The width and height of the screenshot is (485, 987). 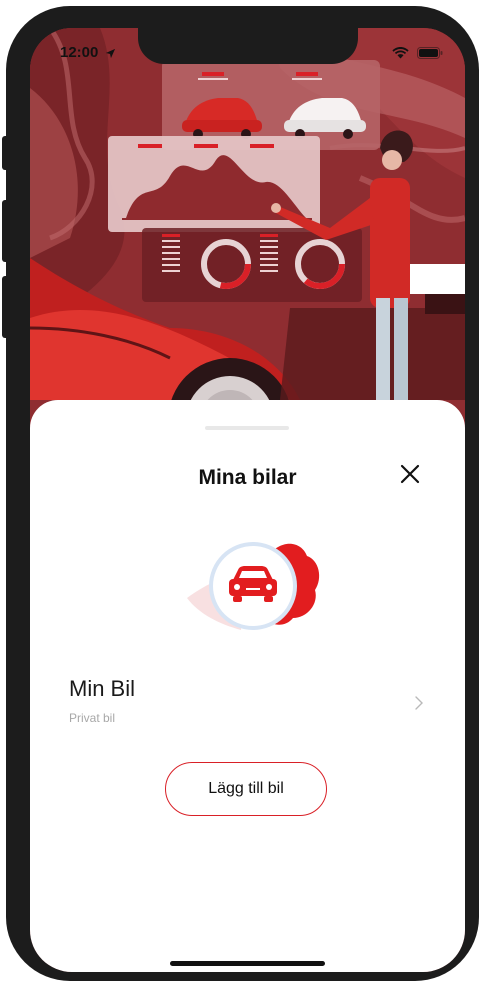 What do you see at coordinates (419, 703) in the screenshot?
I see `chevron-right-icon` at bounding box center [419, 703].